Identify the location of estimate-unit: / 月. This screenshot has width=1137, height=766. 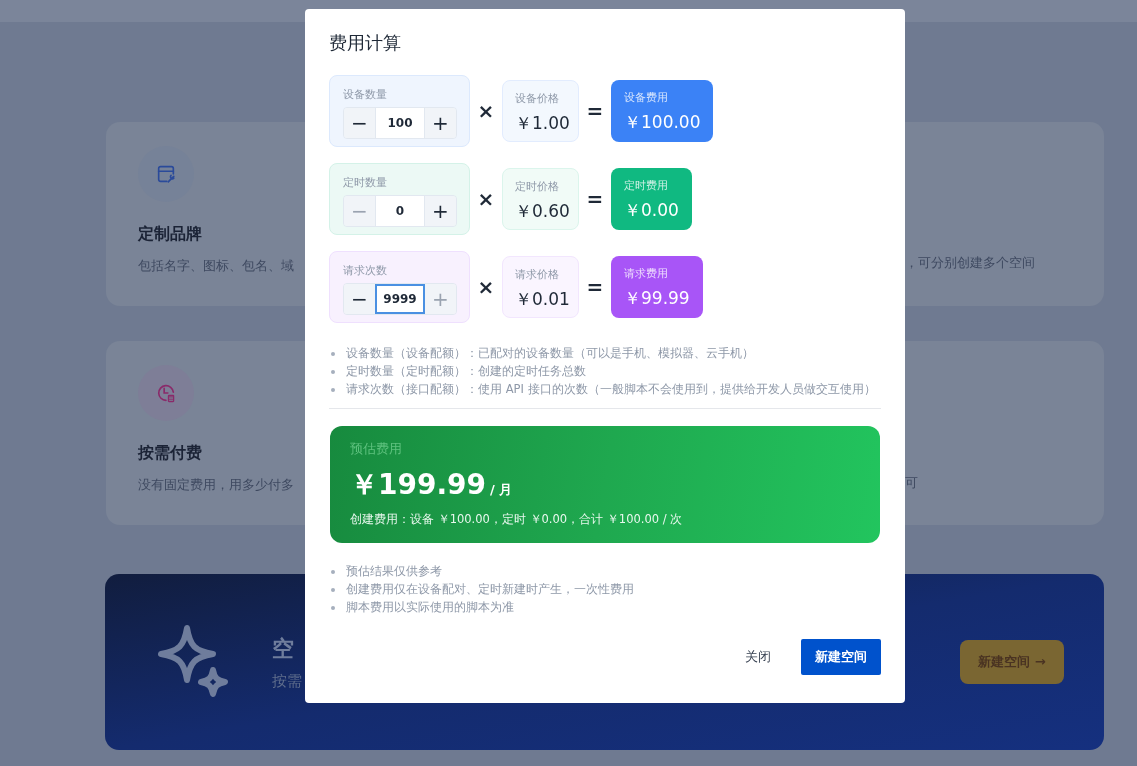
(501, 490).